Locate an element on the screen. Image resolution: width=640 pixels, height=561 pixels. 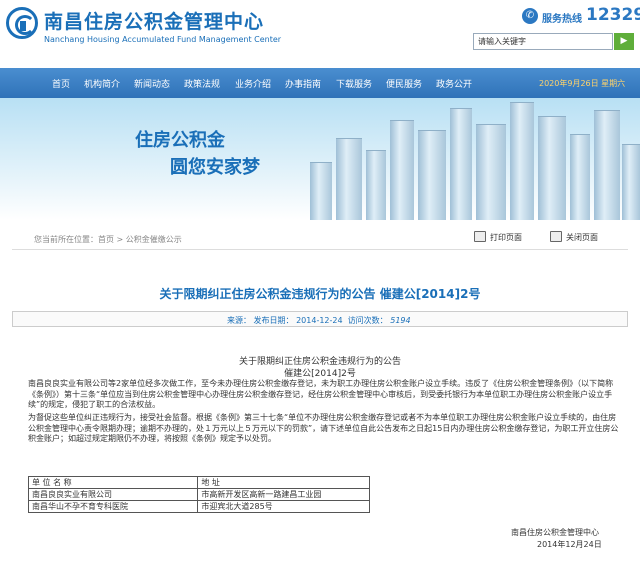
nav-item-news: 新闻动态 is located at coordinates (152, 83).